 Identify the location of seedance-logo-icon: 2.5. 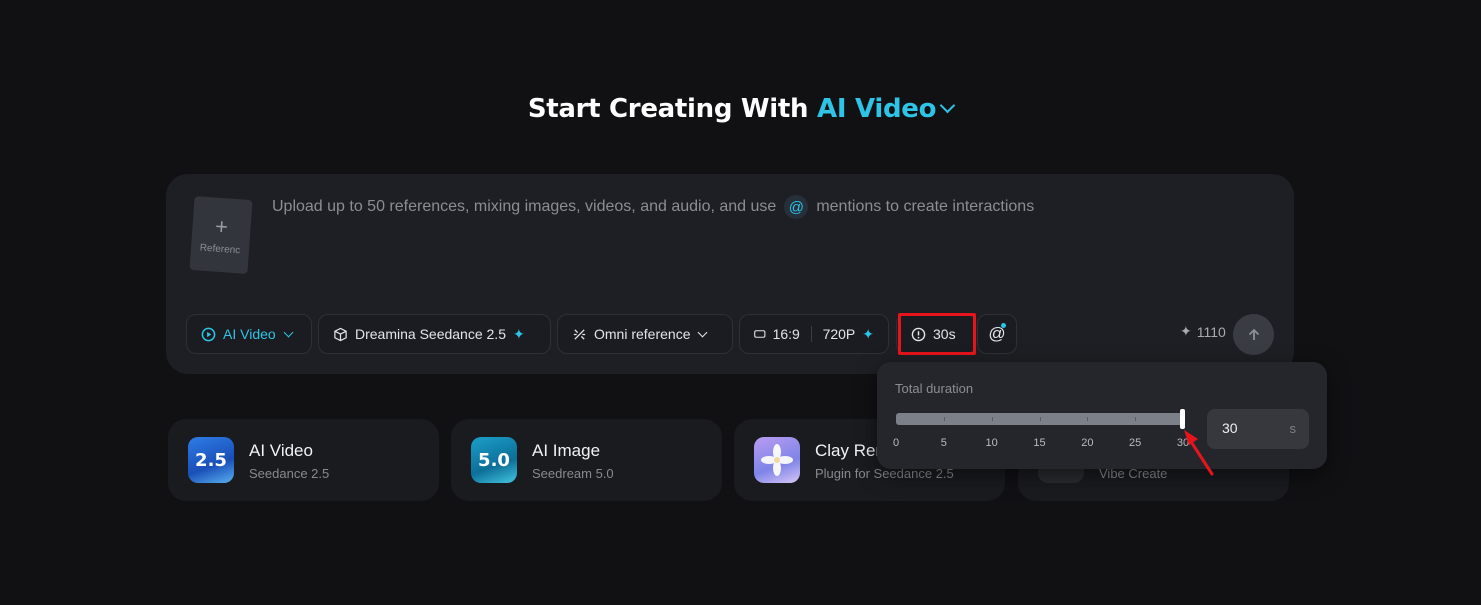
(211, 460).